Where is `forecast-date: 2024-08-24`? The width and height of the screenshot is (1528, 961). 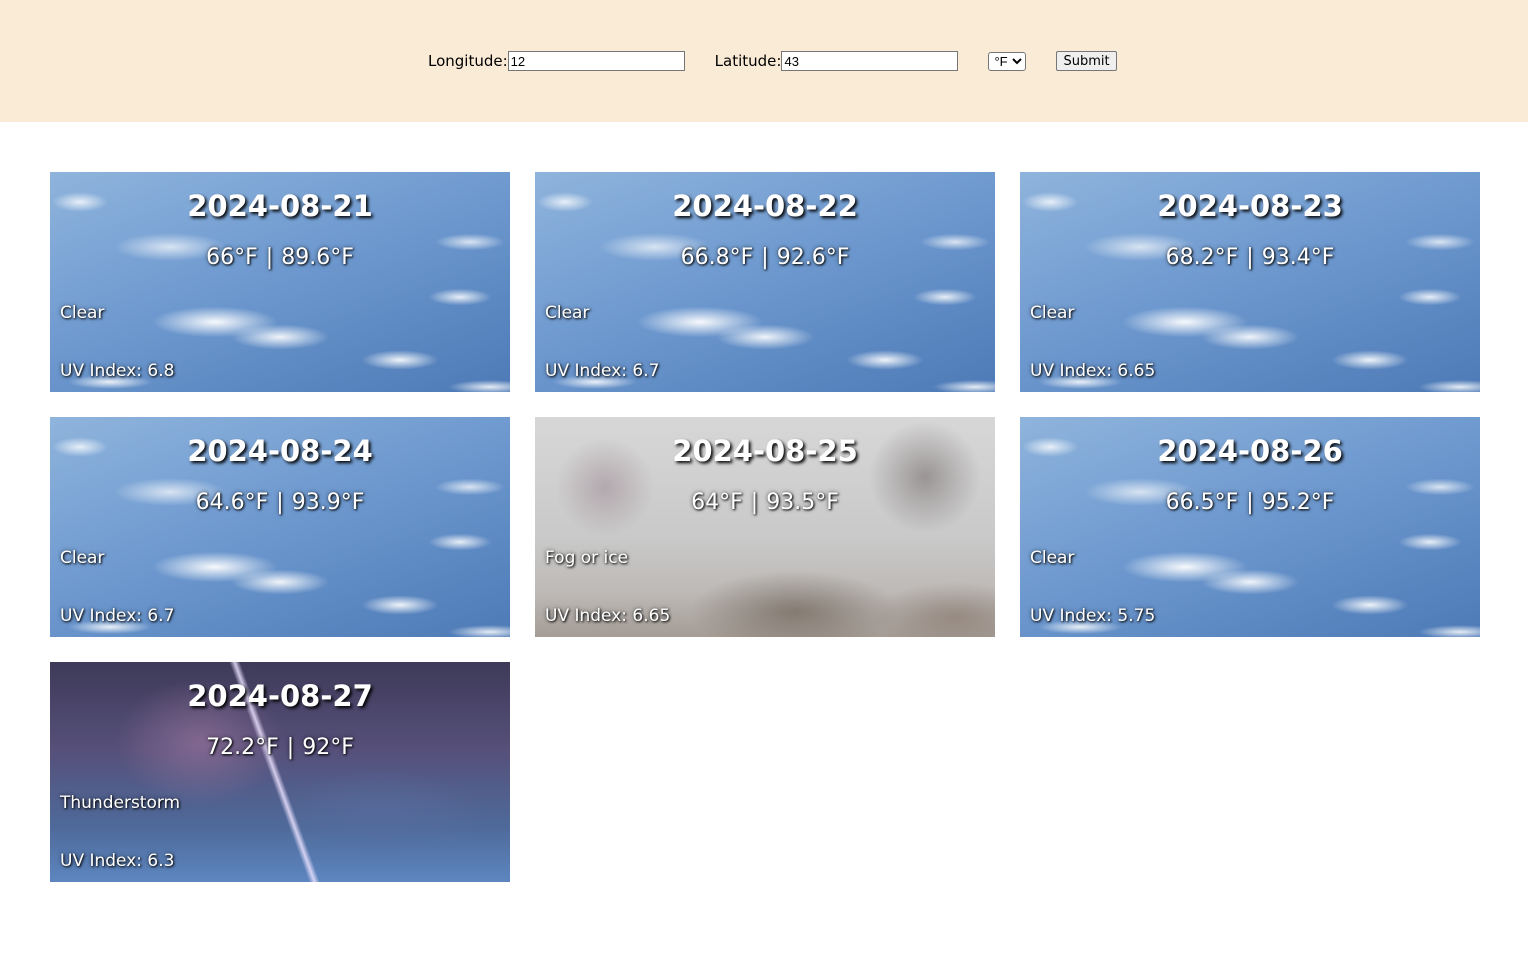 forecast-date: 2024-08-24 is located at coordinates (280, 451).